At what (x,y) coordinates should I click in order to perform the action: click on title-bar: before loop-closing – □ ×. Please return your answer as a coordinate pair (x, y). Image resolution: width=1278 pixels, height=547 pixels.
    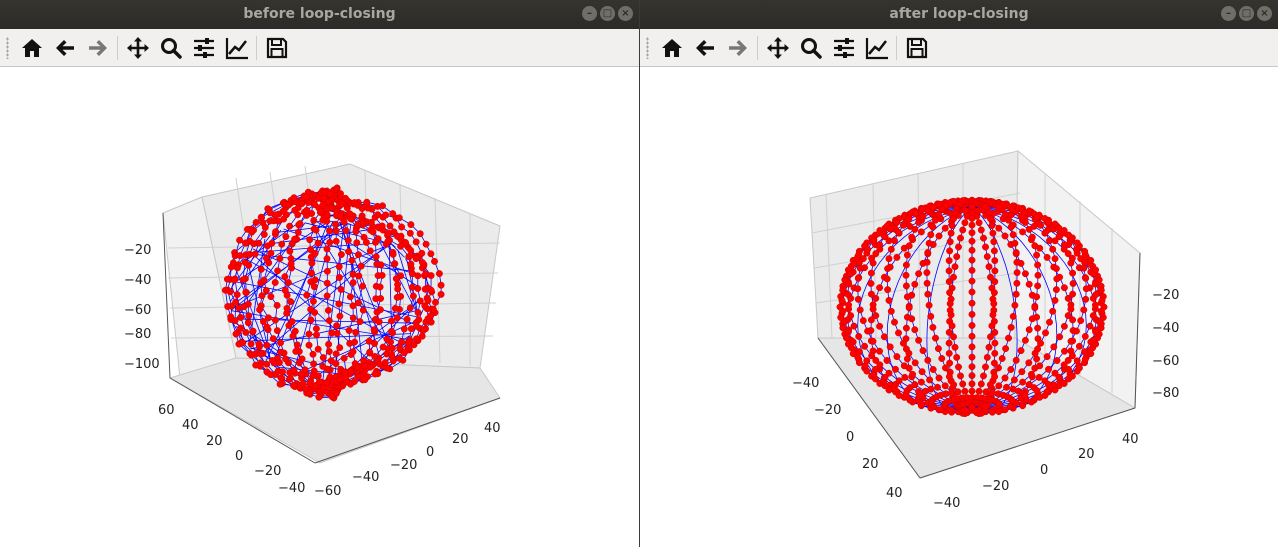
    Looking at the image, I should click on (319, 14).